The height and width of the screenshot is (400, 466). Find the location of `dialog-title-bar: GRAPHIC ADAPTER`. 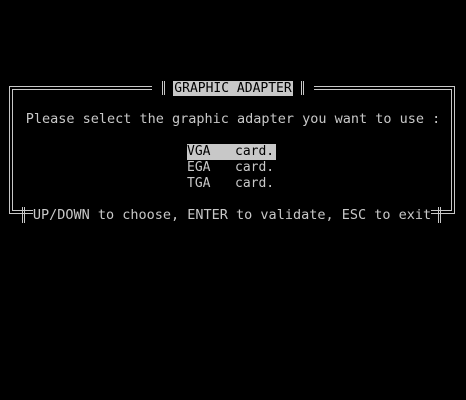

dialog-title-bar: GRAPHIC ADAPTER is located at coordinates (233, 88).